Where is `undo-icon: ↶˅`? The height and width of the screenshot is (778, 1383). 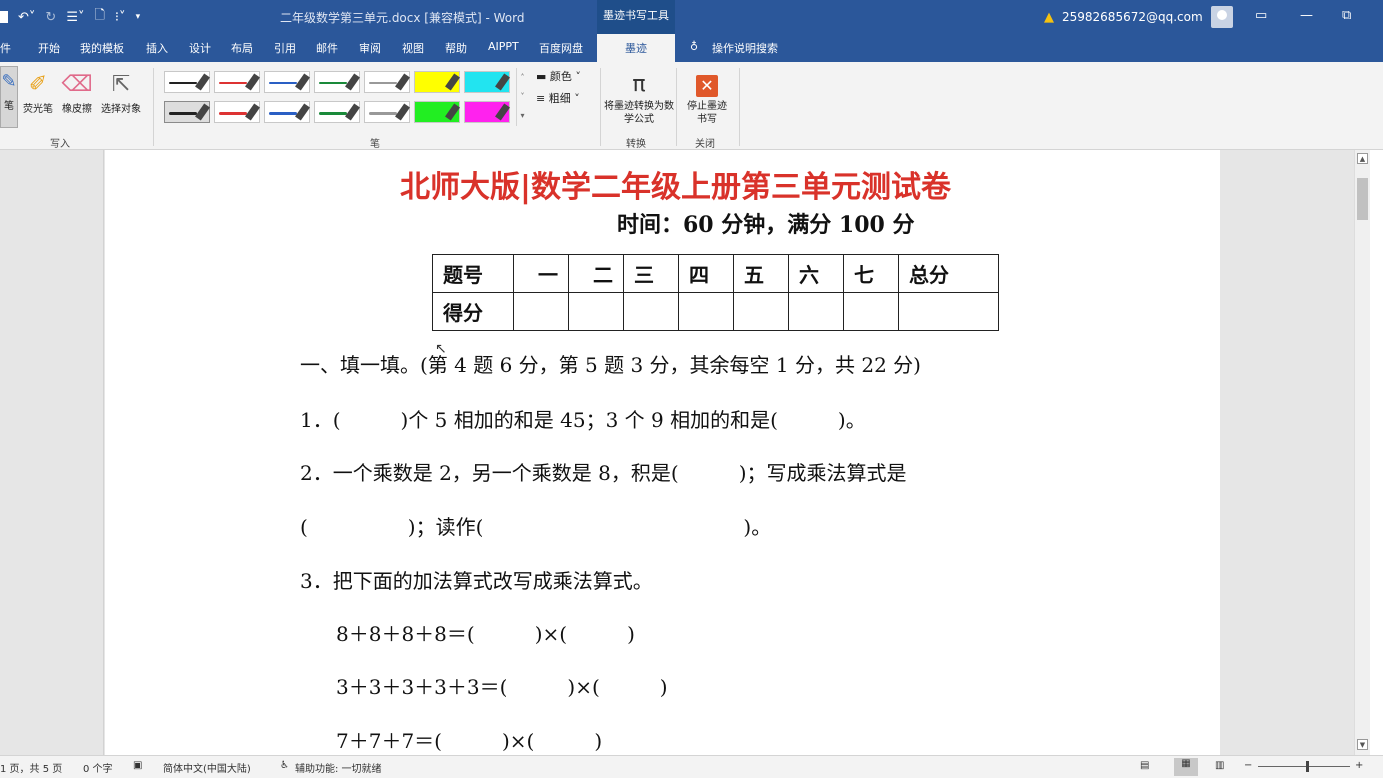
undo-icon: ↶˅ is located at coordinates (26, 17).